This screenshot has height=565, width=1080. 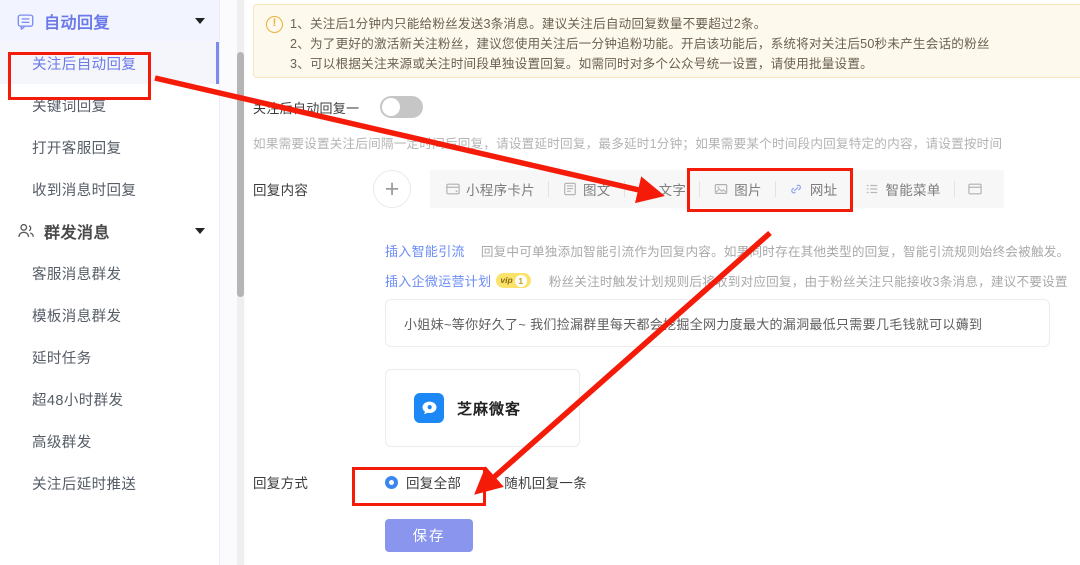 I want to click on reply-type-more, so click(x=978, y=189).